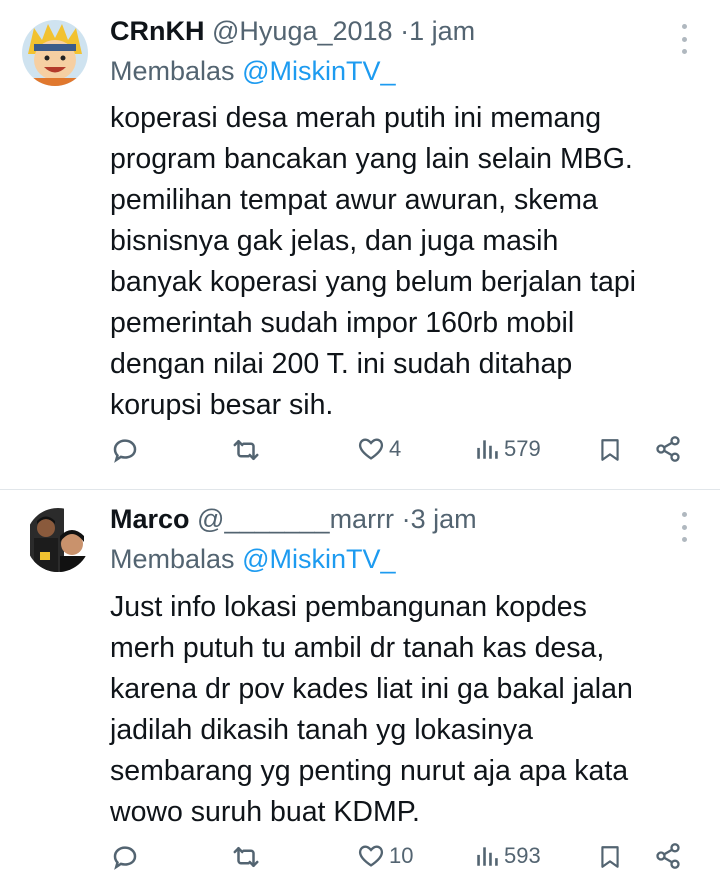 Image resolution: width=720 pixels, height=896 pixels. I want to click on text-line: dengan nilai 200 T. ini sudah ditahap, so click(341, 364).